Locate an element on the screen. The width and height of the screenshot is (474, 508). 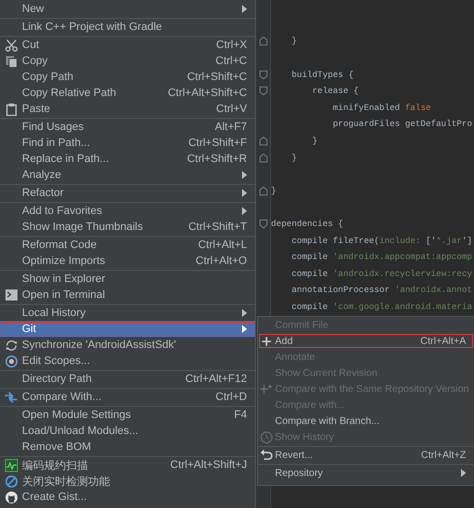
code-line: release { is located at coordinates (335, 91).